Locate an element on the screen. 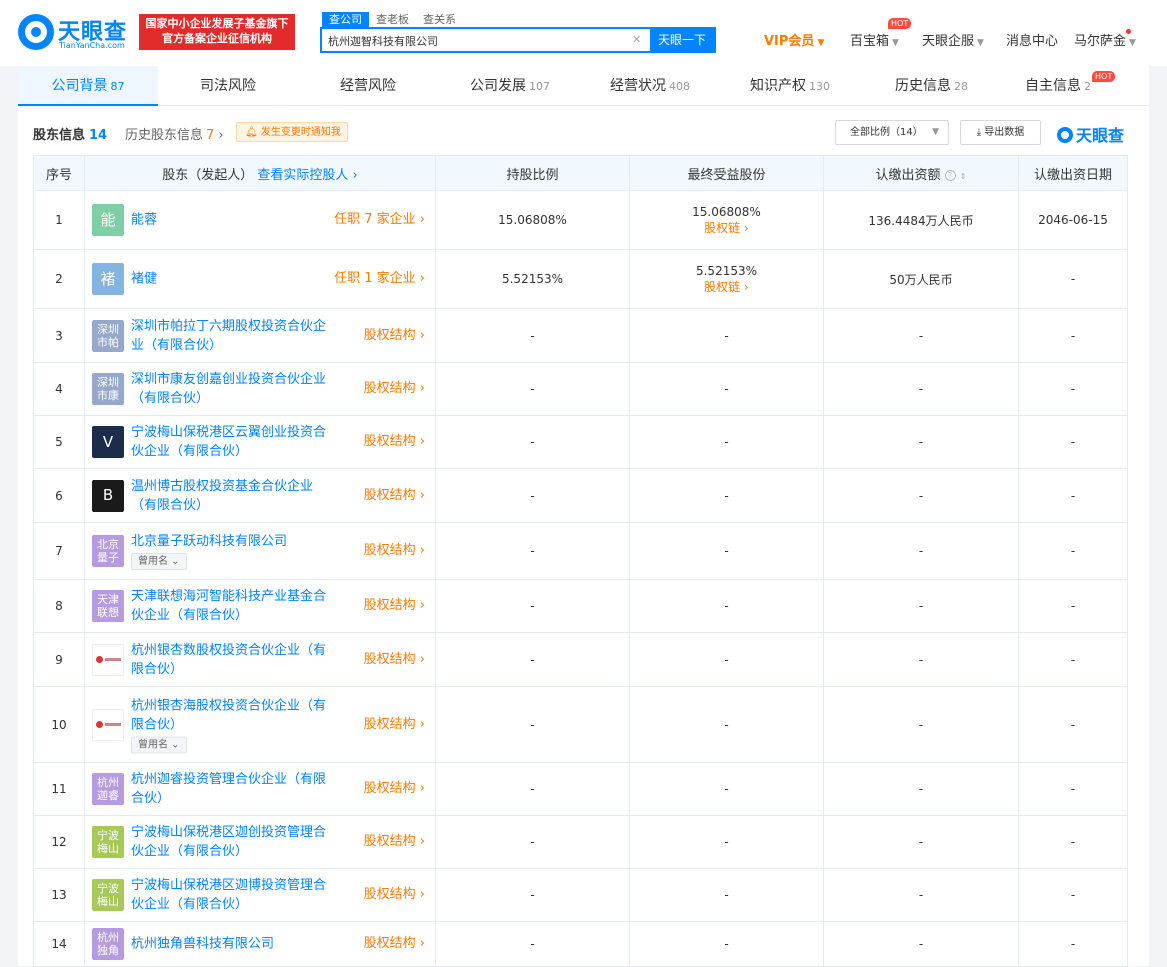  shareholder-name-block: 北京量子跃动科技有限公司 曾用名 ⌄ is located at coordinates (231, 551).